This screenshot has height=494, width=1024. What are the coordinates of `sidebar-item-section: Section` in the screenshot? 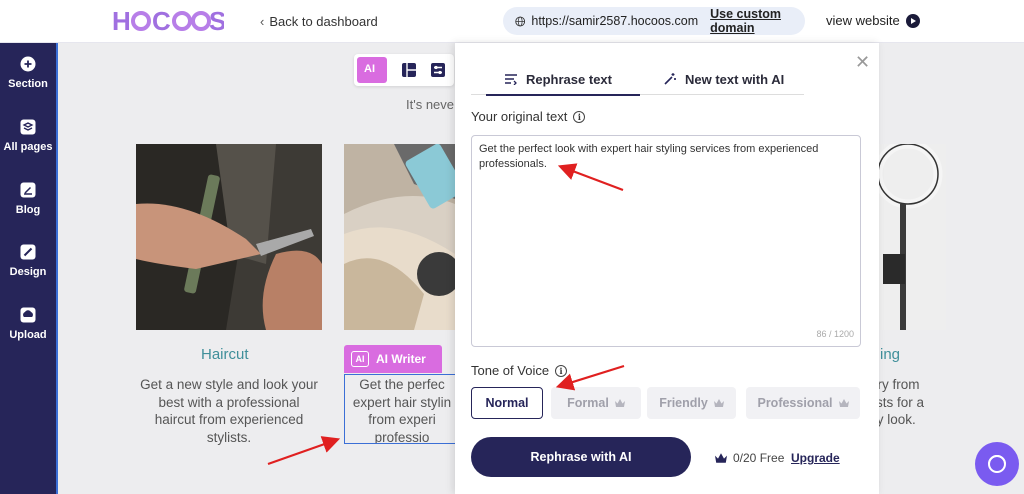 It's located at (28, 73).